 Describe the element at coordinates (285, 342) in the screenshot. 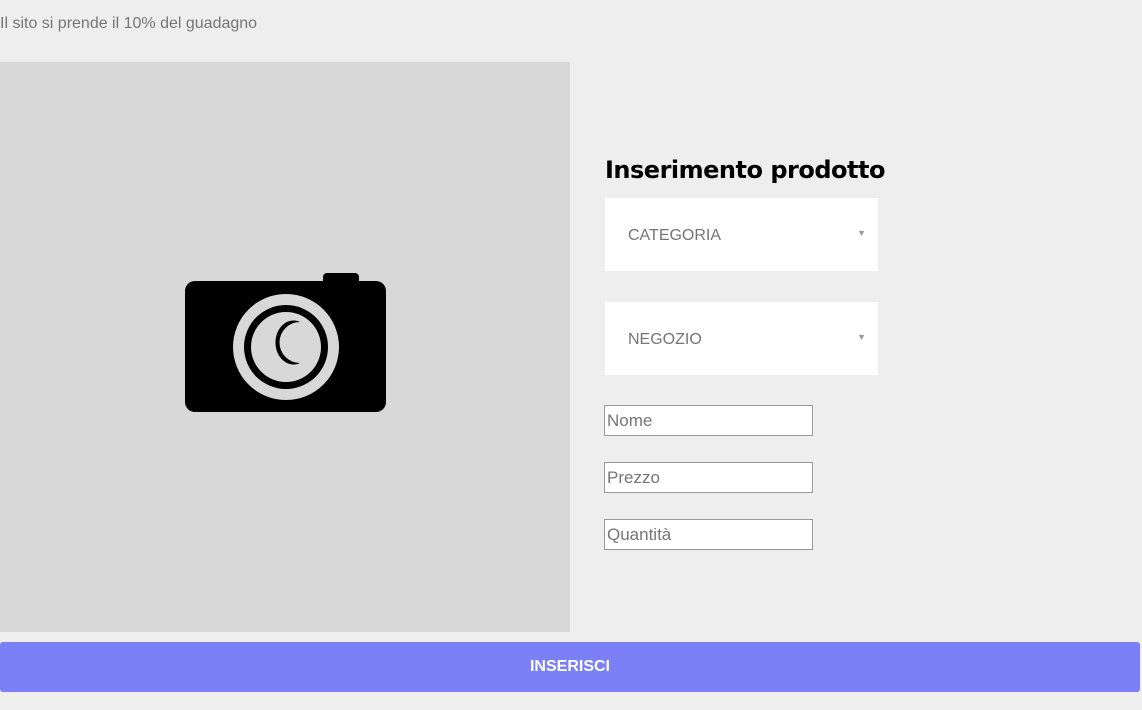

I see `camera-icon` at that location.